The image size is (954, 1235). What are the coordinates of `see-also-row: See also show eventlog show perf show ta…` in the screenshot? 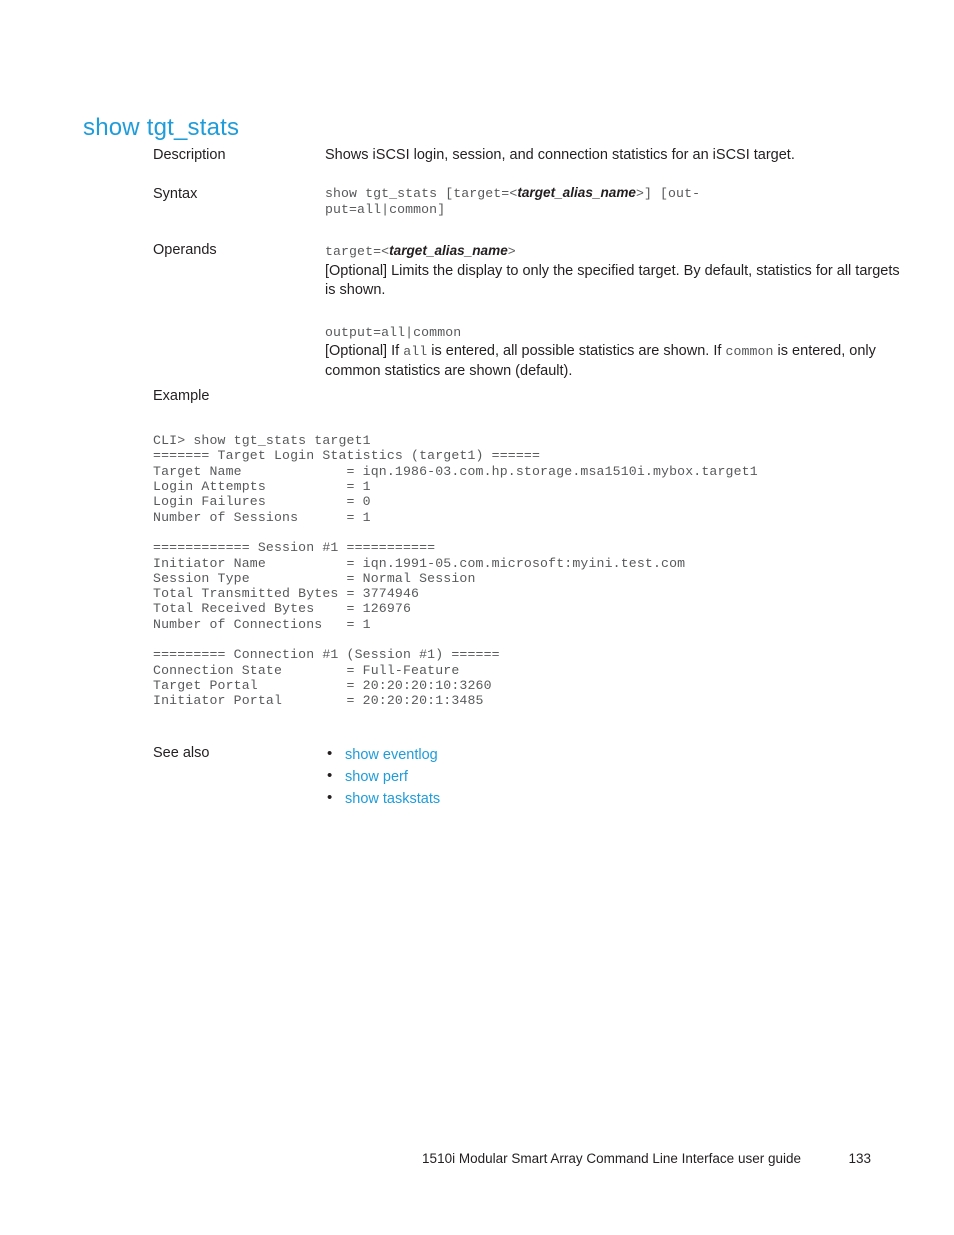 It's located at (533, 776).